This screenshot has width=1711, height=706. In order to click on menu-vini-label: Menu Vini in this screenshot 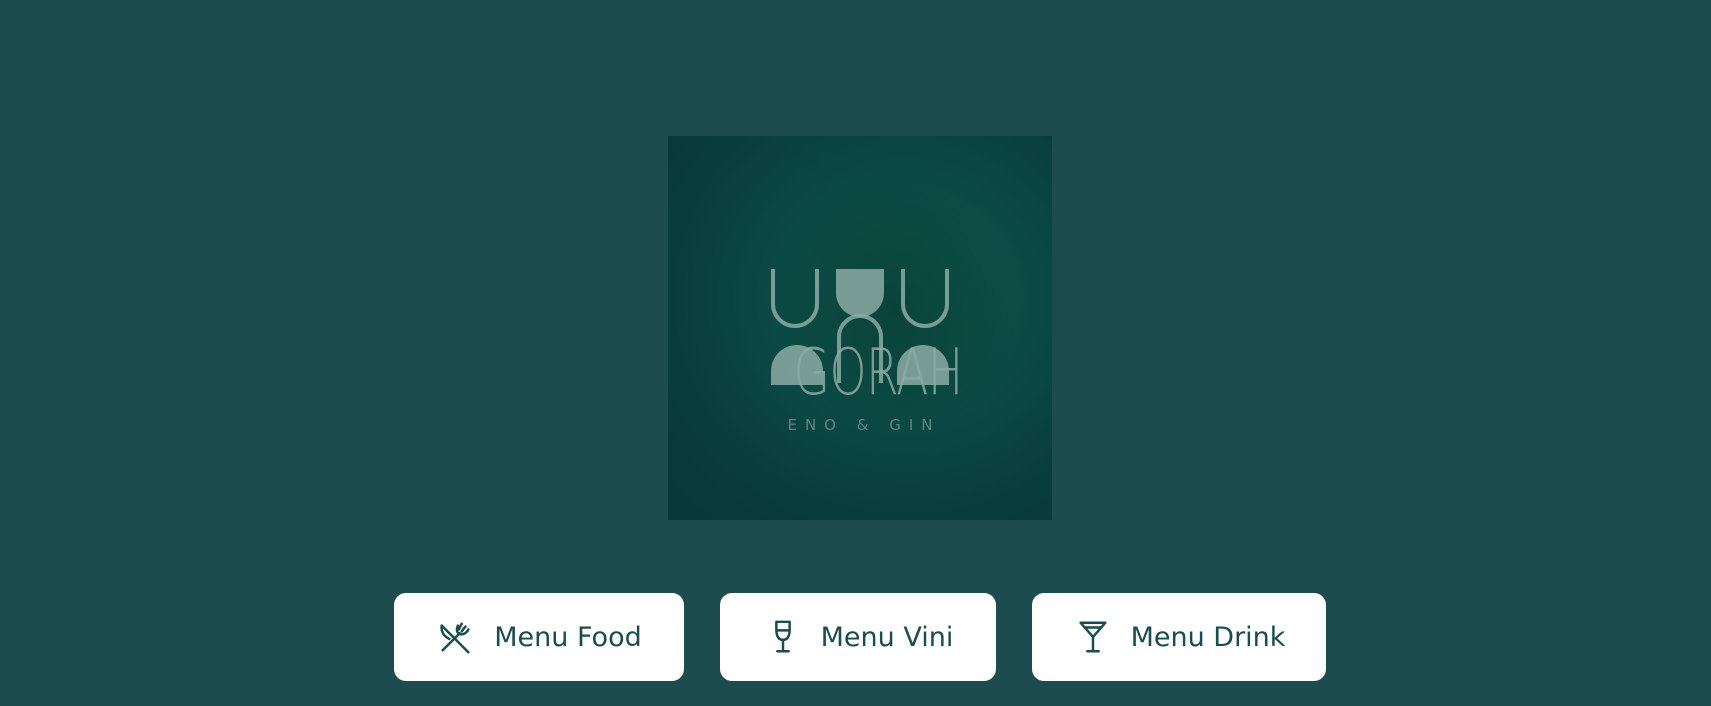, I will do `click(887, 637)`.